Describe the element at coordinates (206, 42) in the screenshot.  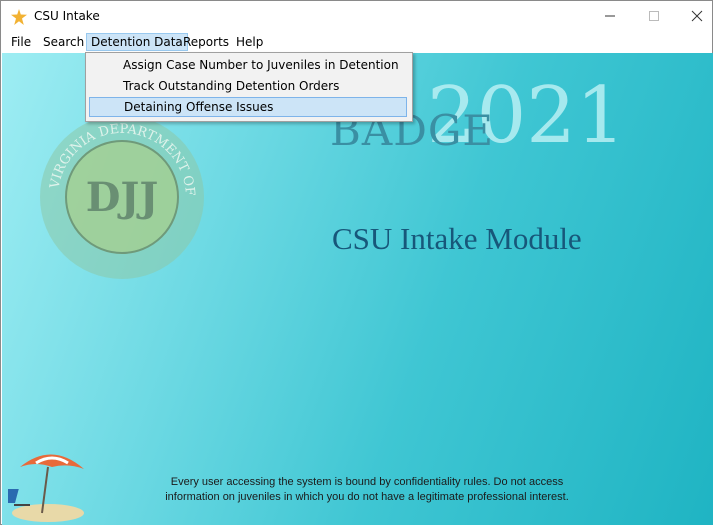
I see `menu-reports: Reports` at that location.